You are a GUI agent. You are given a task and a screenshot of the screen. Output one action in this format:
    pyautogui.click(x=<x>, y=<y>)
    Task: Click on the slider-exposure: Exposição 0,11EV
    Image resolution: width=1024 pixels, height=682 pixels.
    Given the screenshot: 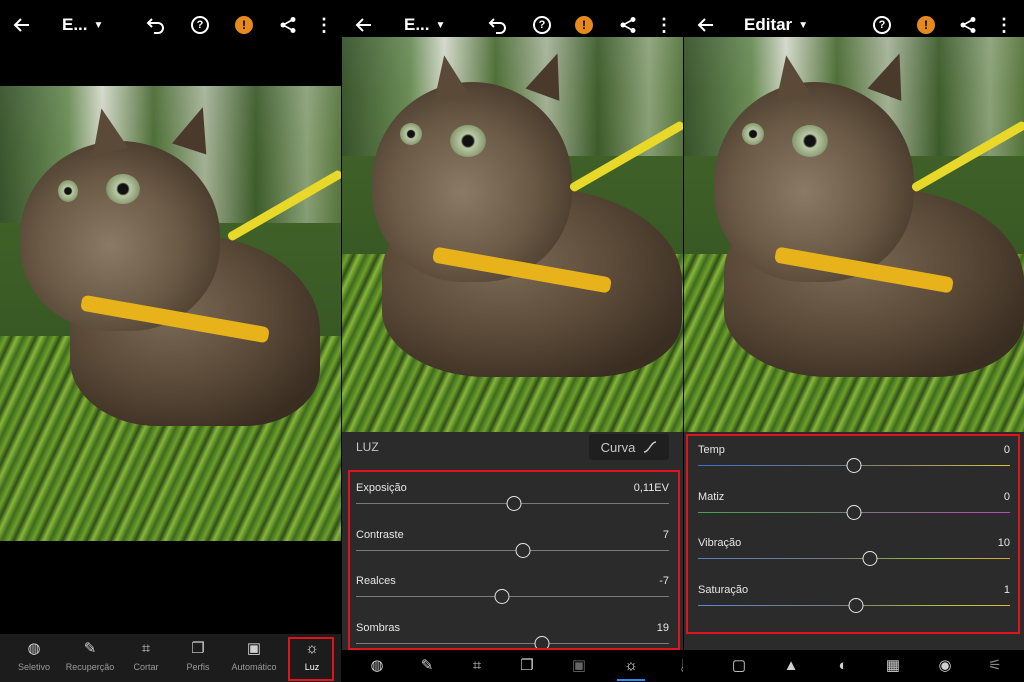 What is the action you would take?
    pyautogui.click(x=512, y=502)
    